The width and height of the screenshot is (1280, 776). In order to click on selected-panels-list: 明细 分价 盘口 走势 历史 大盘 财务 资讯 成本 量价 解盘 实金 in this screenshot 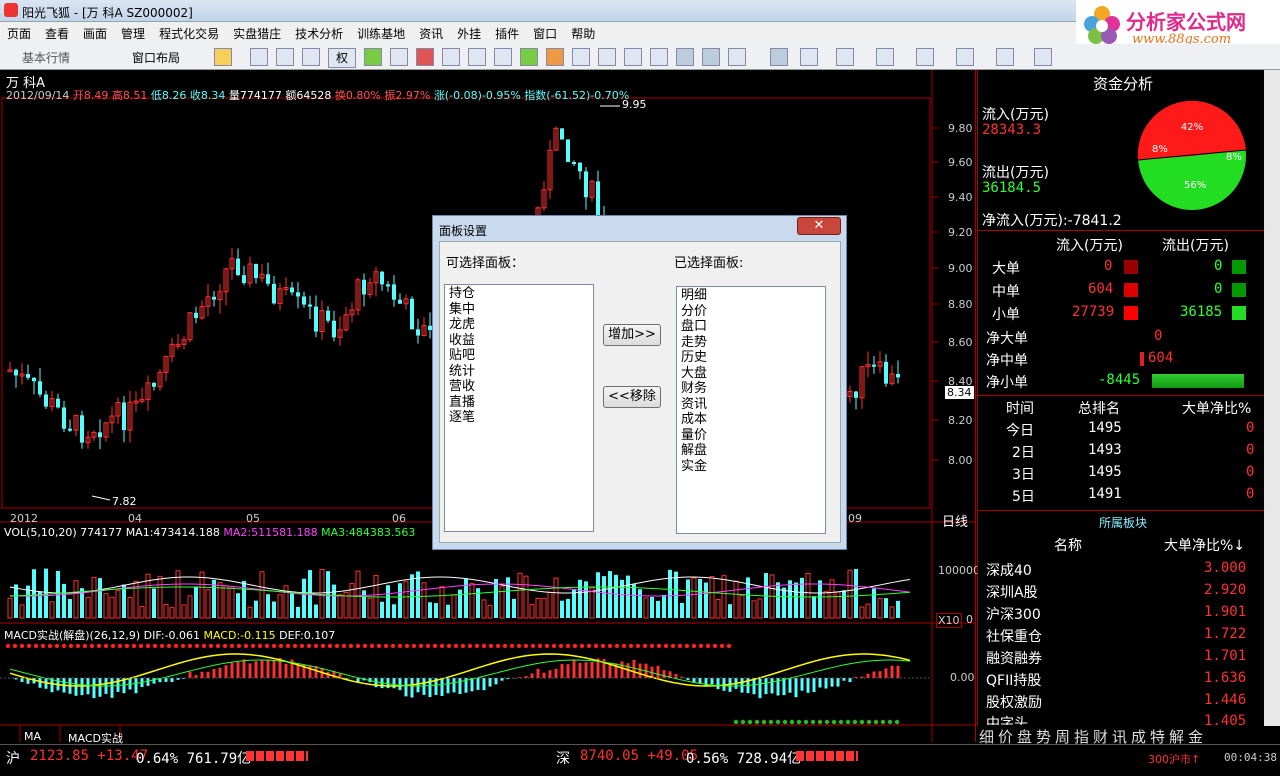, I will do `click(751, 410)`.